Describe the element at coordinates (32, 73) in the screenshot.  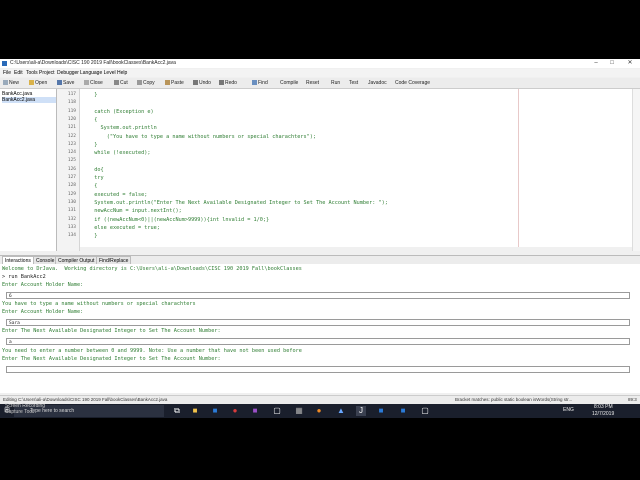
I see `menu-tools: Tools` at that location.